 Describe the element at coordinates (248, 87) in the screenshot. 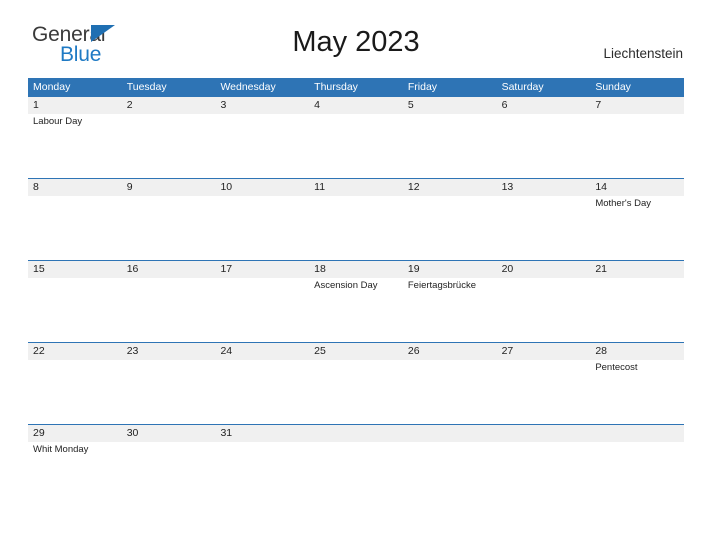

I see `weekday-header-wednesday: Wednesday` at that location.